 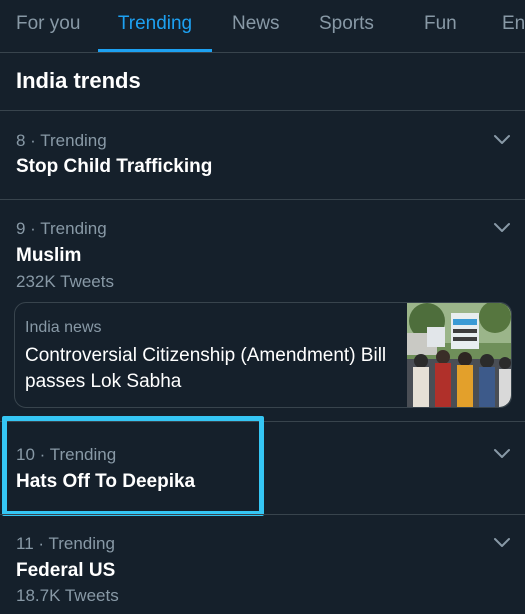 I want to click on section-title: India trends, so click(x=78, y=80).